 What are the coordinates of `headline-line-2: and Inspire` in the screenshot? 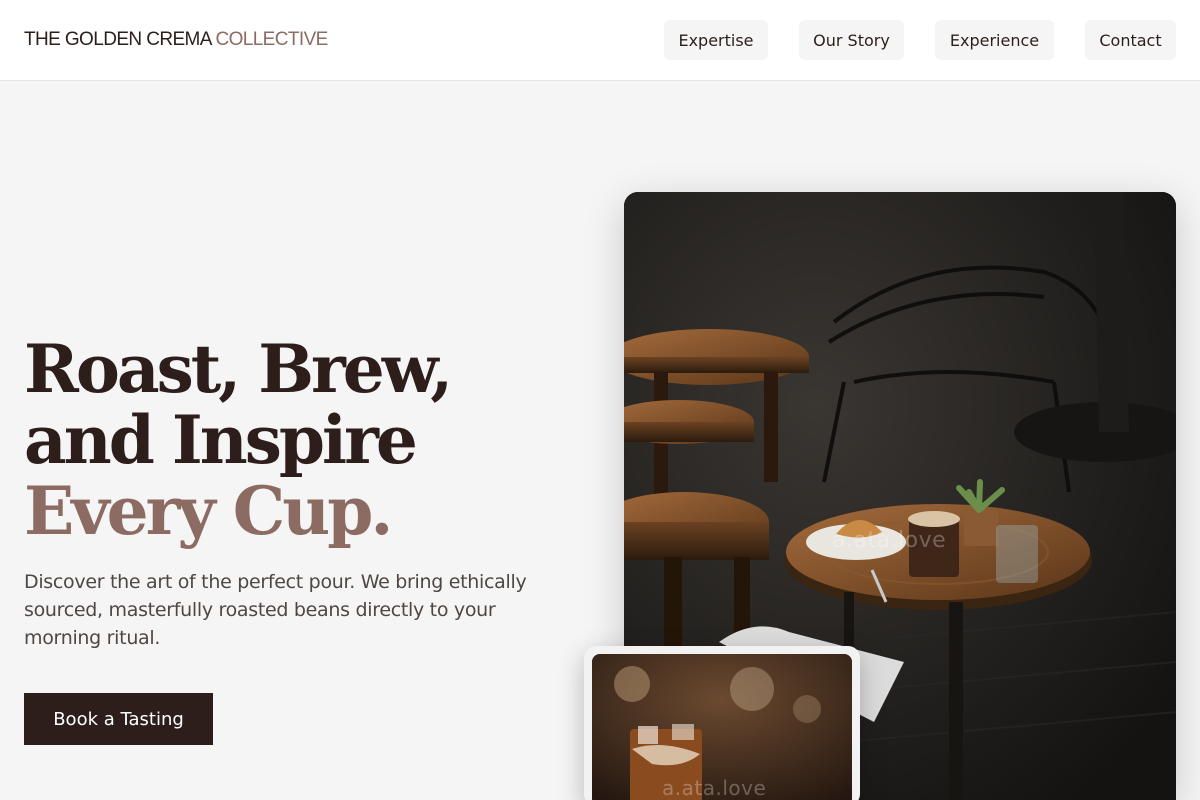 It's located at (221, 440).